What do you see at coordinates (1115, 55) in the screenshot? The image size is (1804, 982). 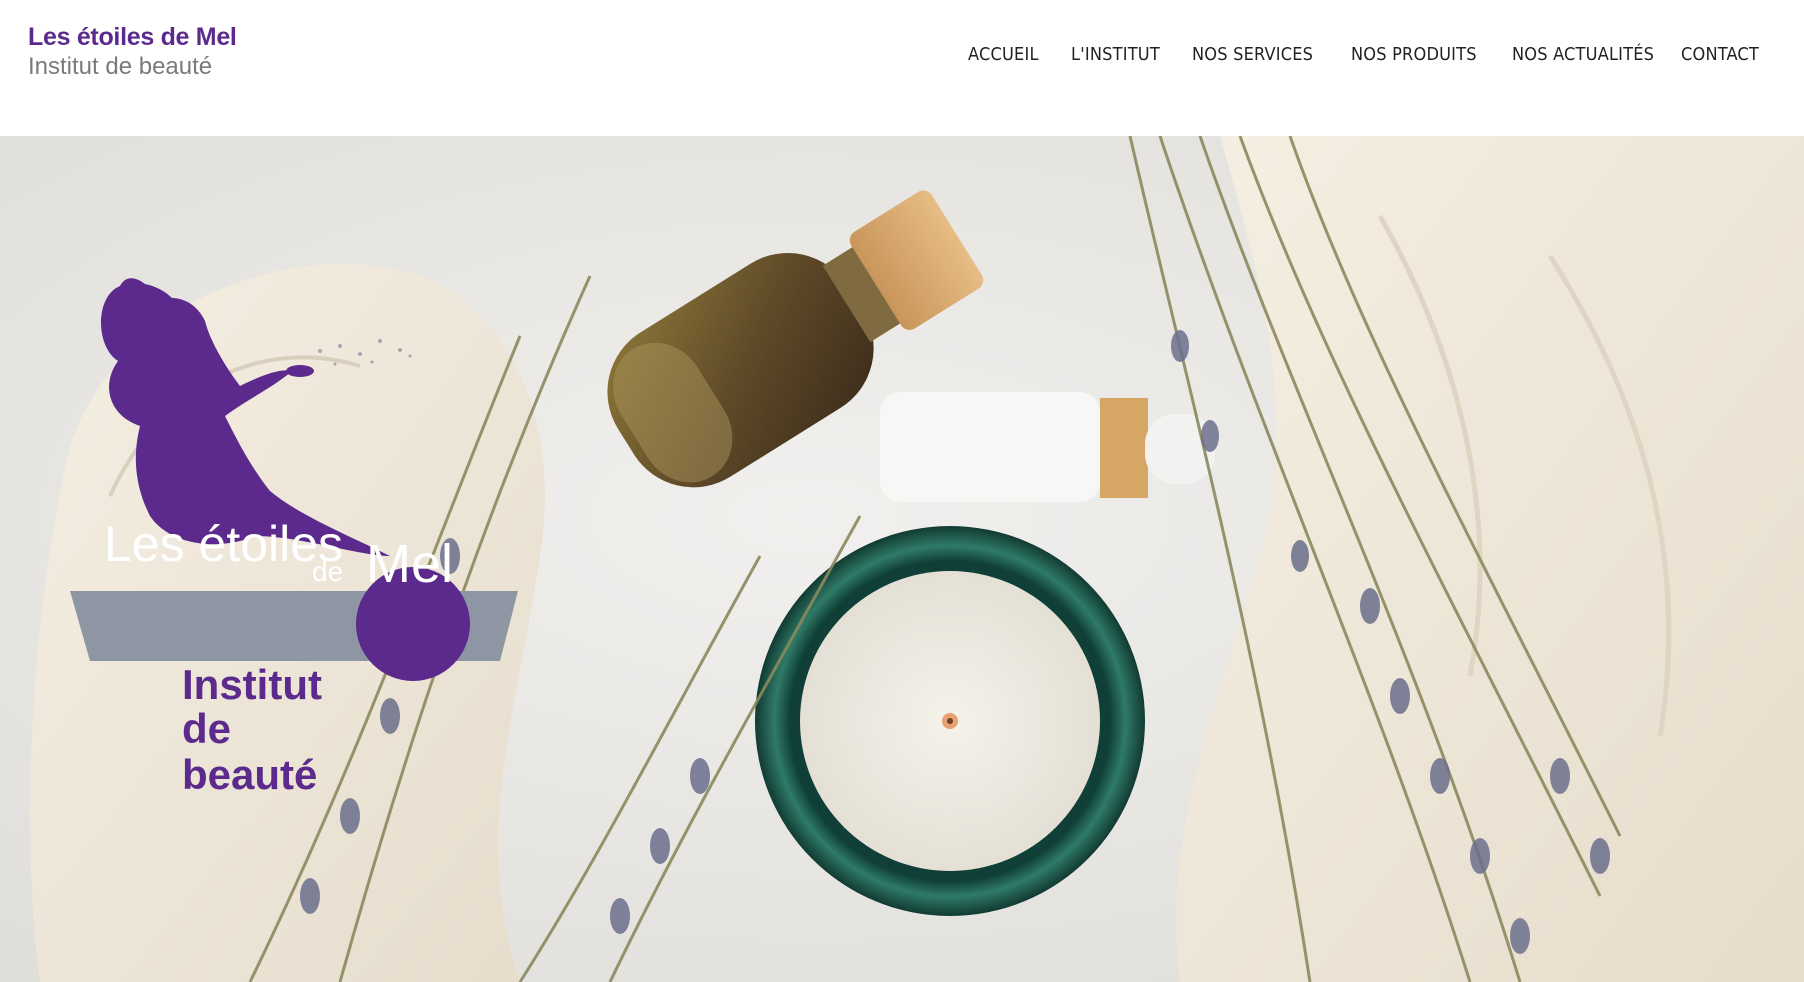 I see `nav-item-institut: L'INSTITUT` at bounding box center [1115, 55].